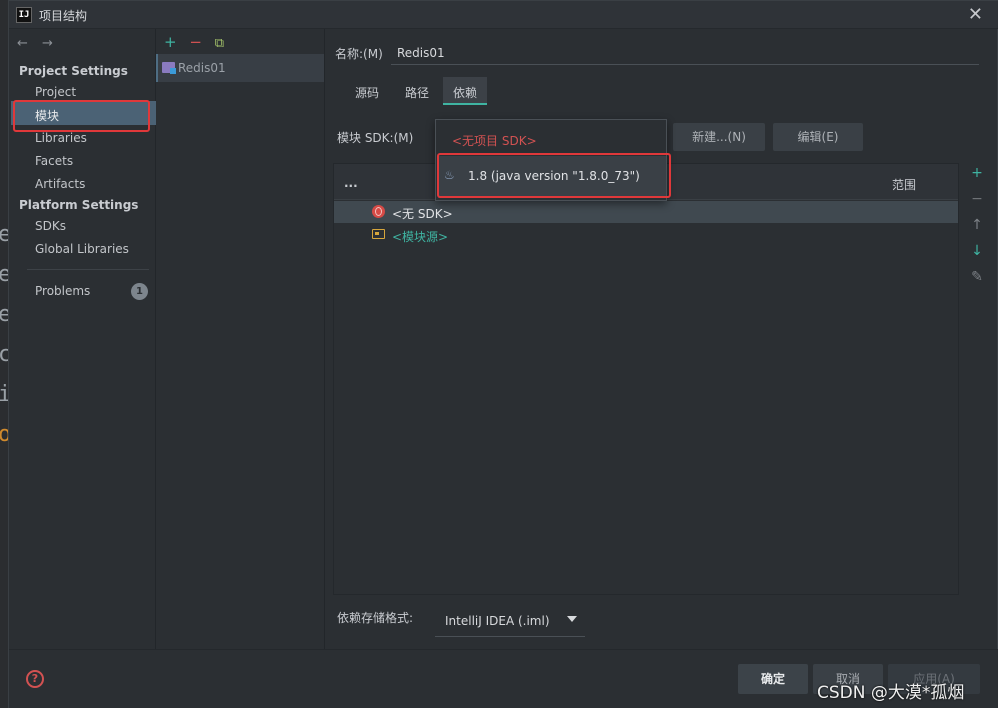 This screenshot has width=998, height=708. What do you see at coordinates (24, 15) in the screenshot?
I see `intellij-logo-icon: IJ` at bounding box center [24, 15].